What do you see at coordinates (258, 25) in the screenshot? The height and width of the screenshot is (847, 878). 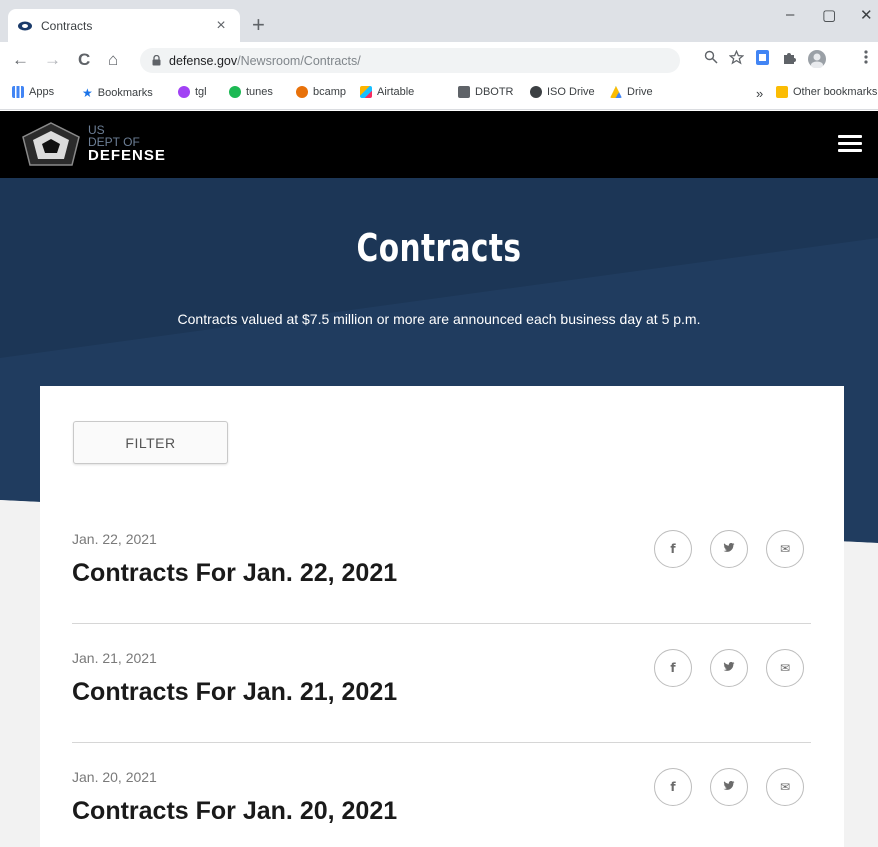 I see `new-tab-button: +` at bounding box center [258, 25].